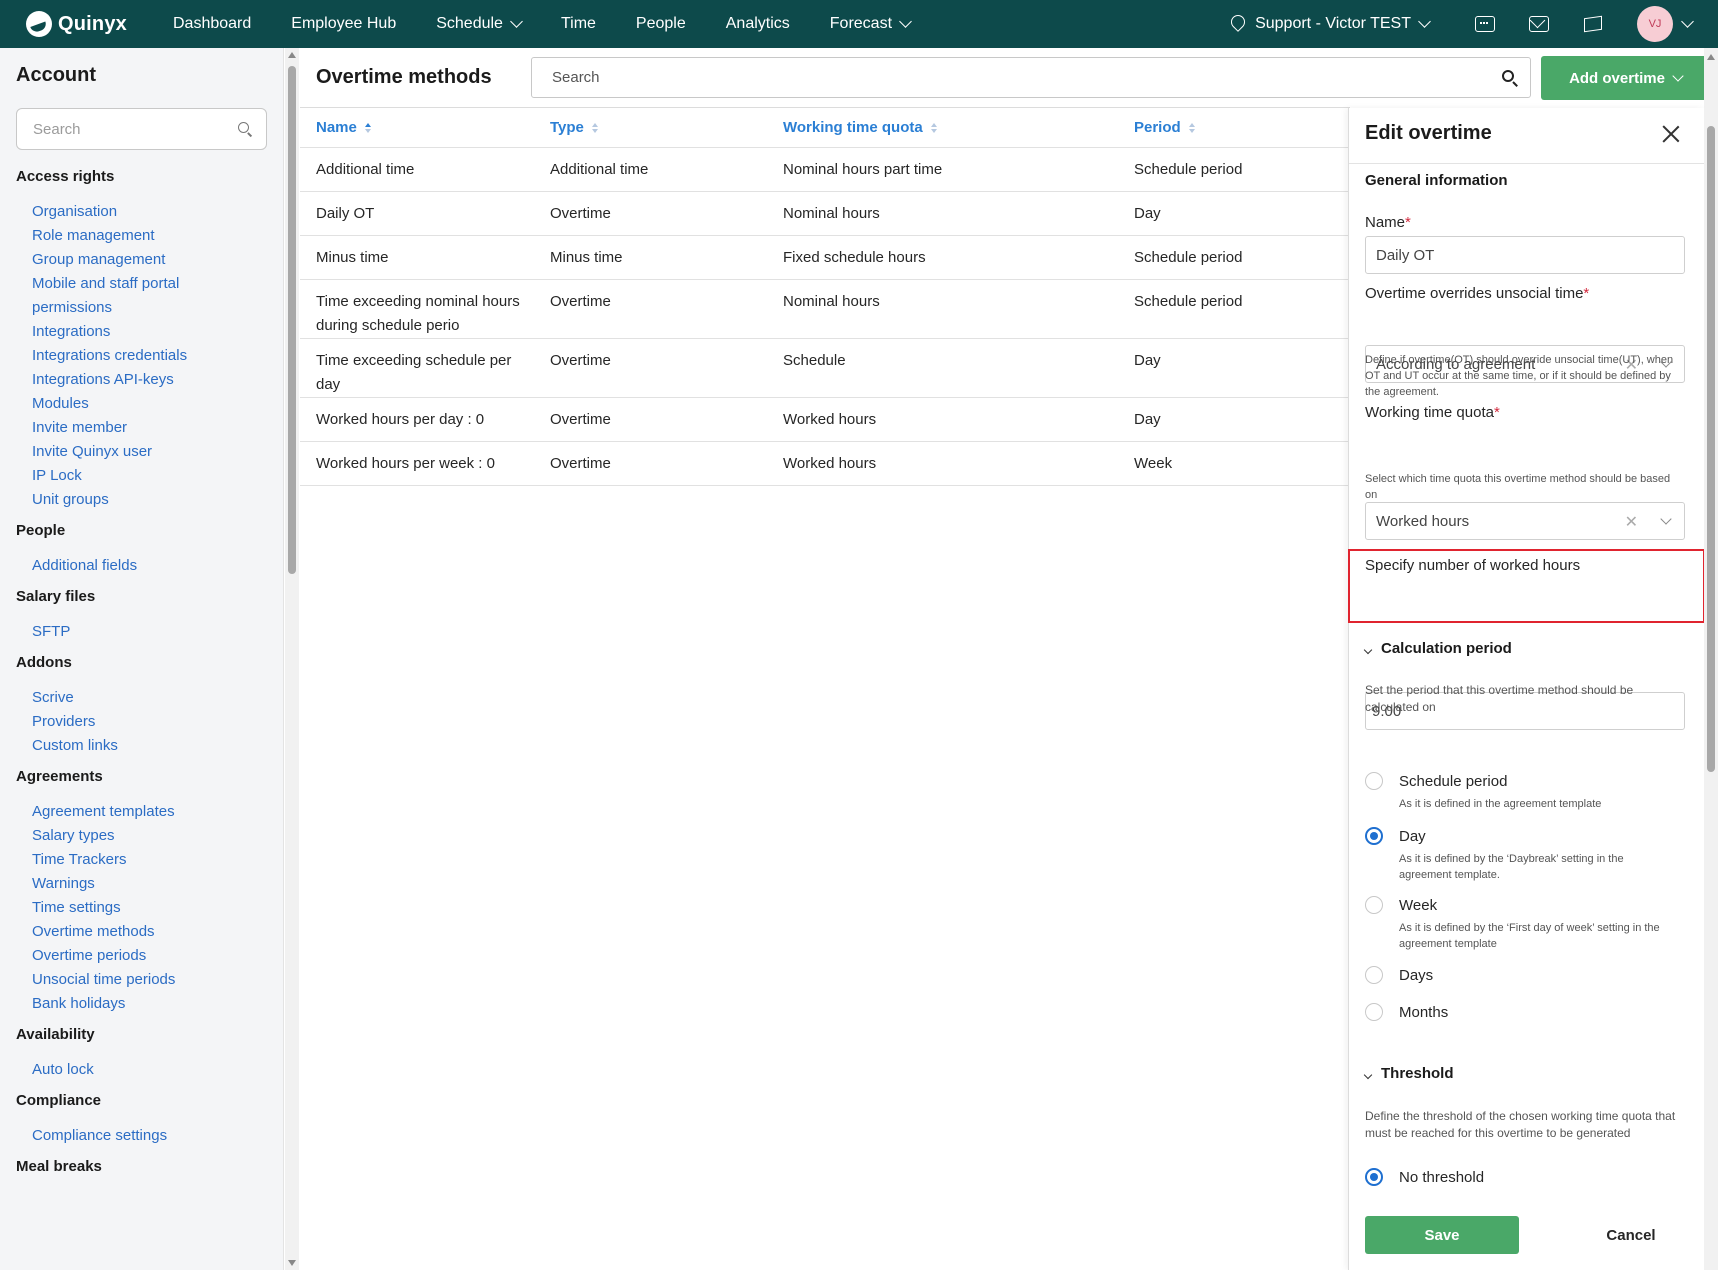 The width and height of the screenshot is (1718, 1270). Describe the element at coordinates (758, 24) in the screenshot. I see `nav-item-analytics: Analytics` at that location.